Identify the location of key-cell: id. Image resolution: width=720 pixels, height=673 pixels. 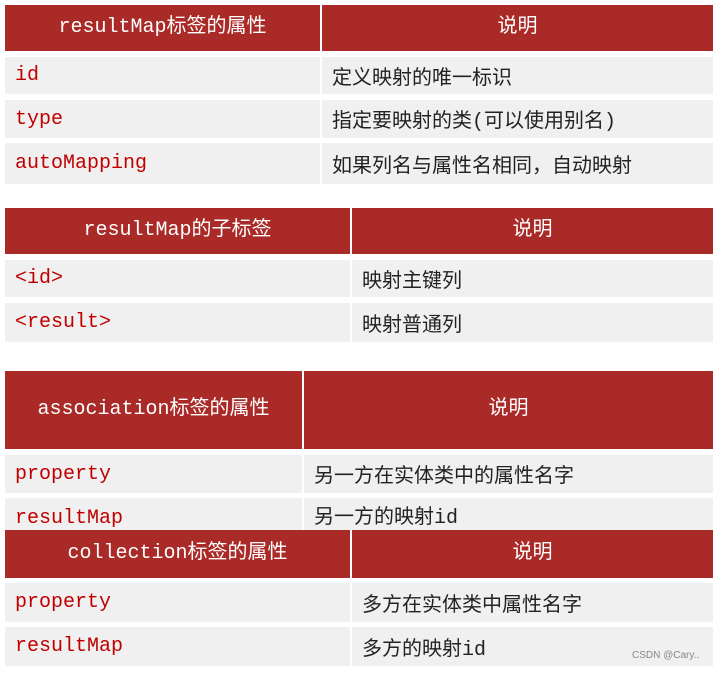
(162, 75).